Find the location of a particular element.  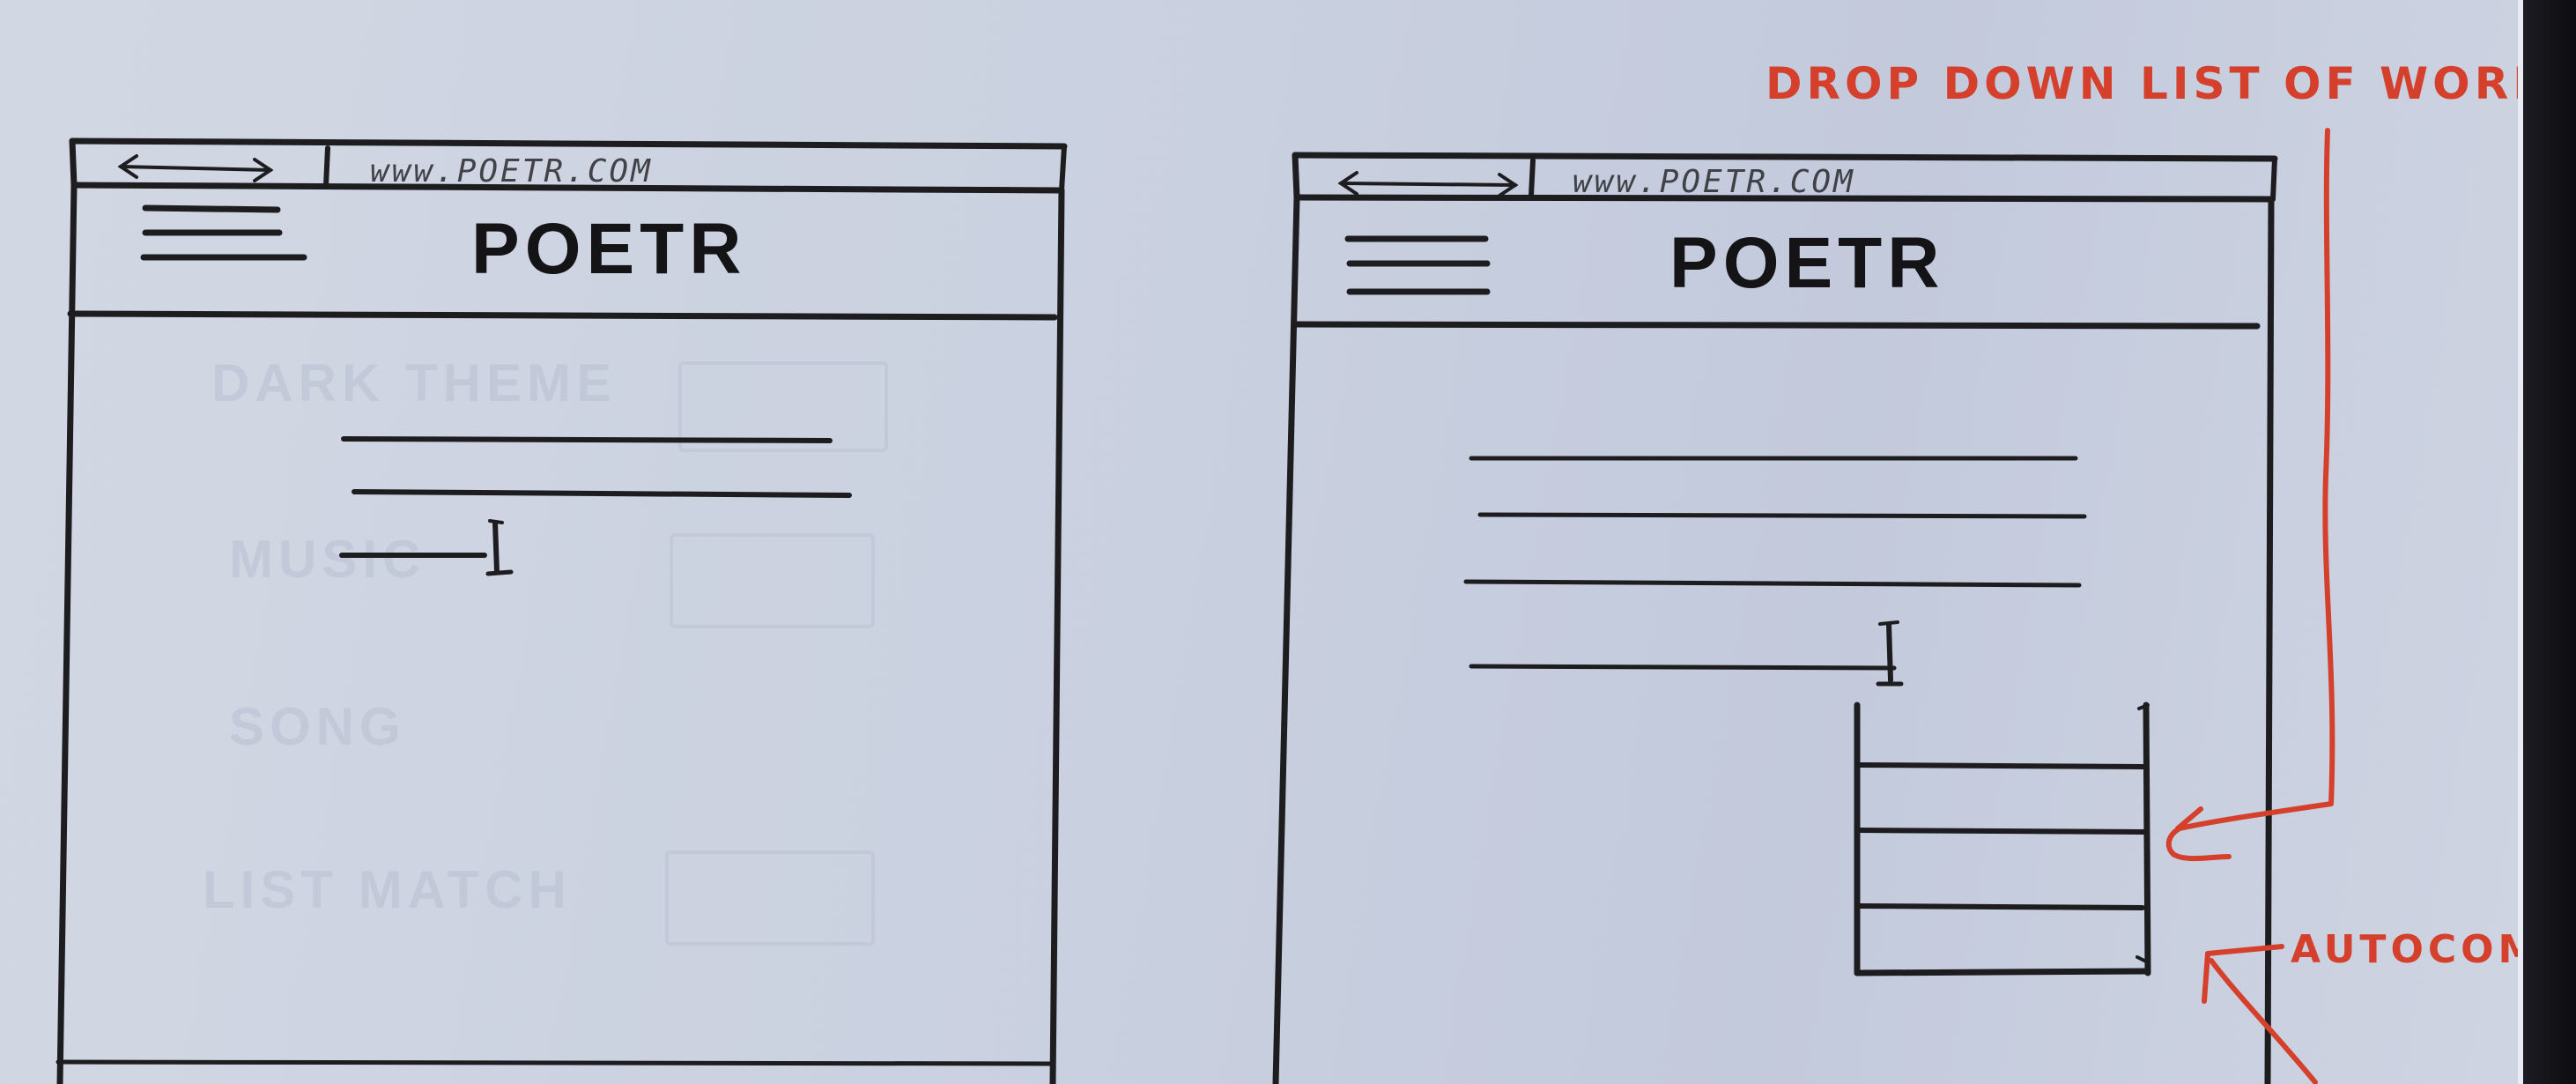

annotation-arrow-dropdown is located at coordinates (2250, 495).